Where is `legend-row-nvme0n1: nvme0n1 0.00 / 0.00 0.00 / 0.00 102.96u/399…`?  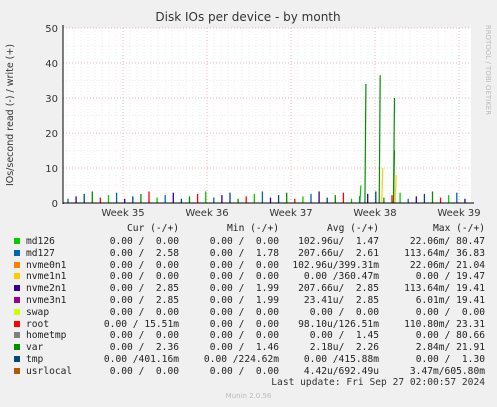
legend-row-nvme0n1: nvme0n1 0.00 / 0.00 0.00 / 0.00 102.96u/399… is located at coordinates (248, 266).